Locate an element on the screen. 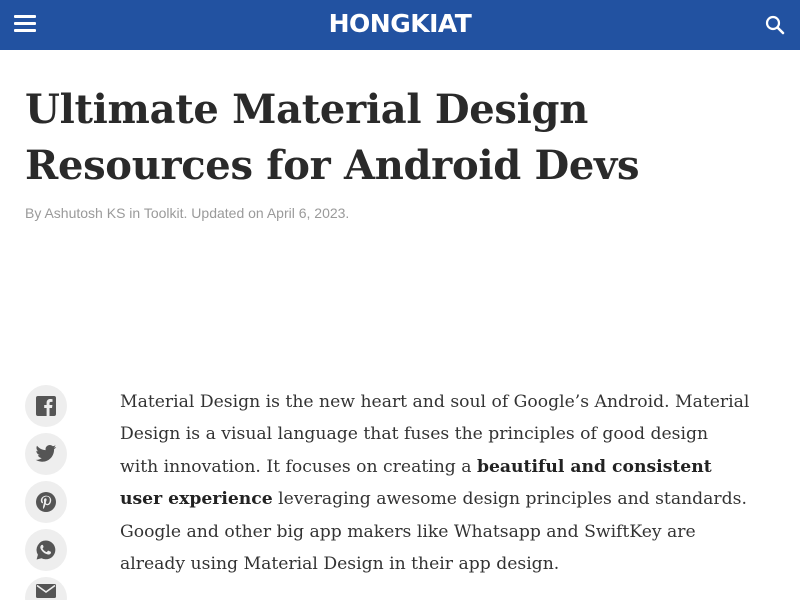 The width and height of the screenshot is (800, 600). share-facebook-button is located at coordinates (46, 406).